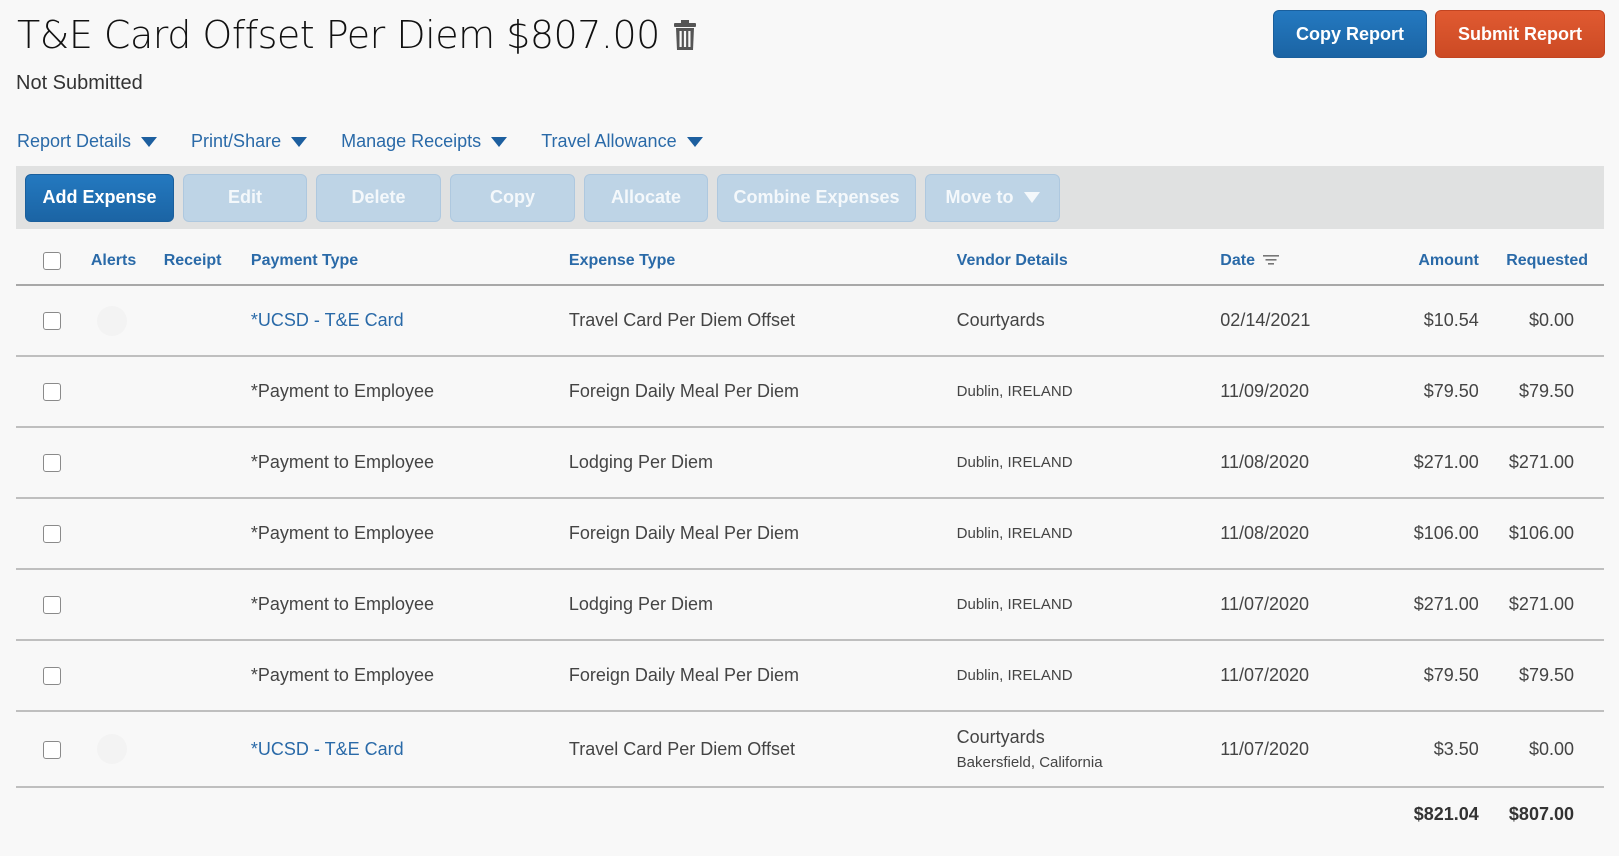  I want to click on requested: $271.00, so click(1541, 463).